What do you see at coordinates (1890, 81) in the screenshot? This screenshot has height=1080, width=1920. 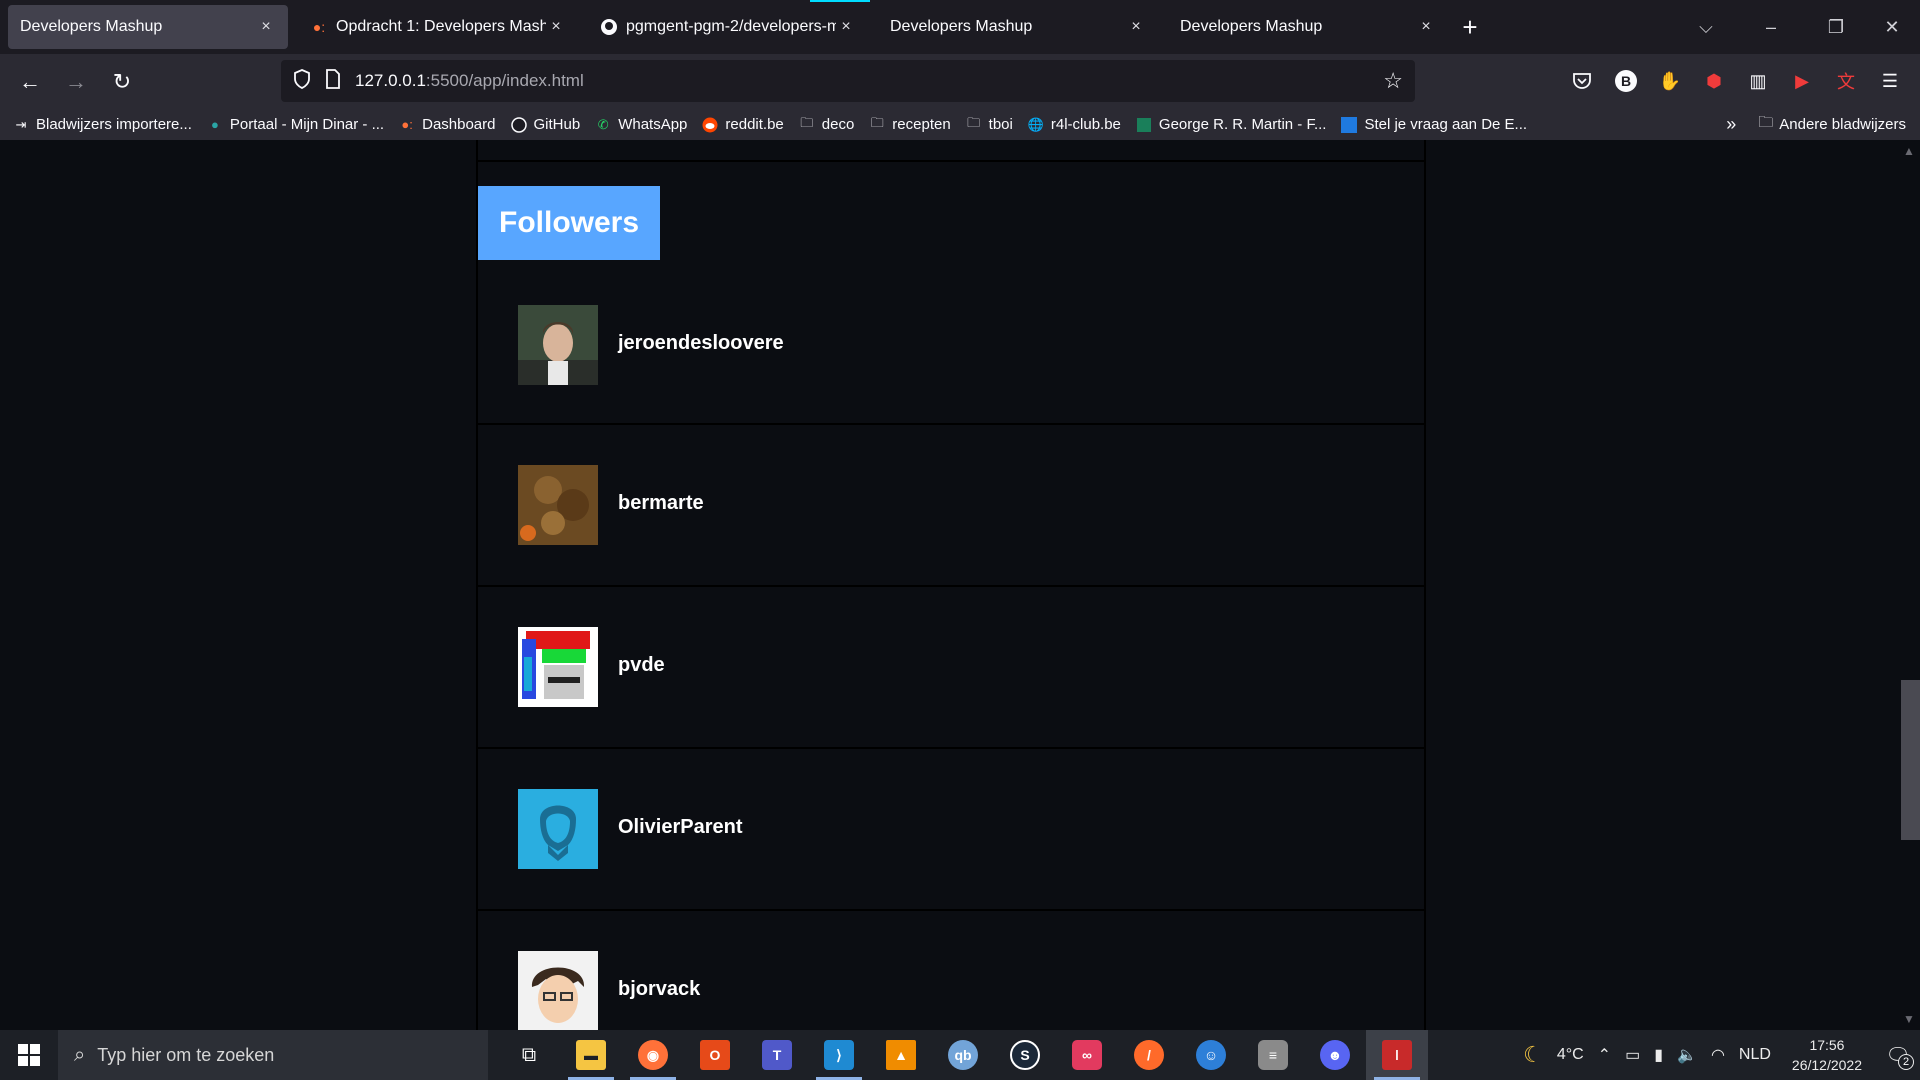 I see `menu-icon: ☰` at bounding box center [1890, 81].